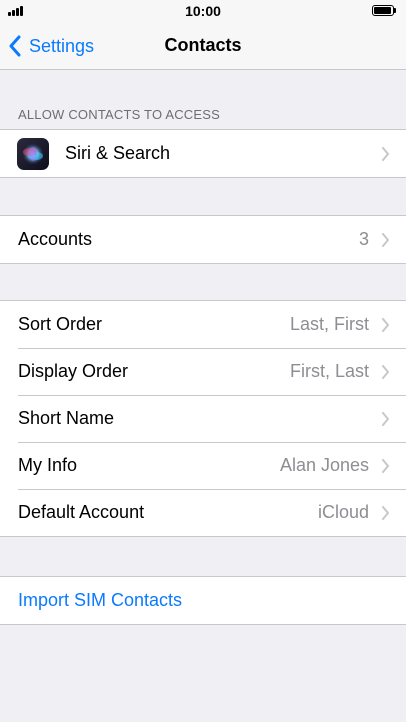 This screenshot has width=406, height=722. Describe the element at coordinates (55, 239) in the screenshot. I see `accounts-label: Accounts` at that location.